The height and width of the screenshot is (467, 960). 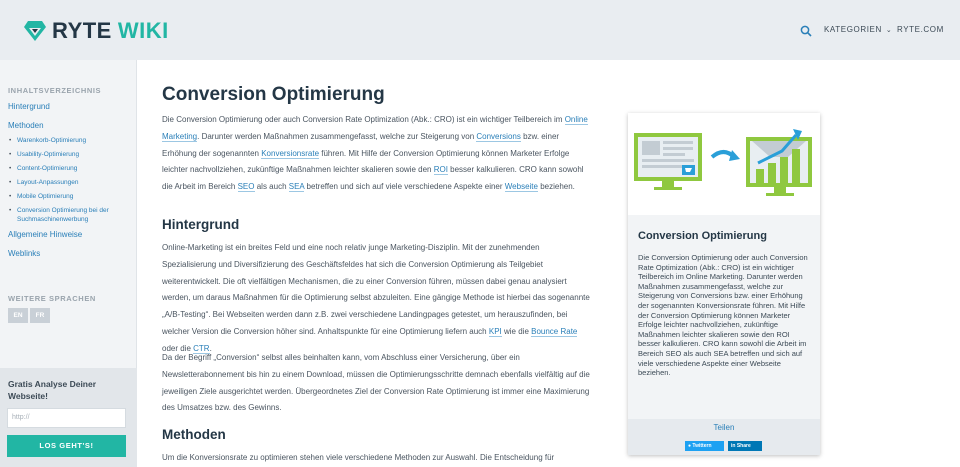 I want to click on share-label: Teilen, so click(x=724, y=427).